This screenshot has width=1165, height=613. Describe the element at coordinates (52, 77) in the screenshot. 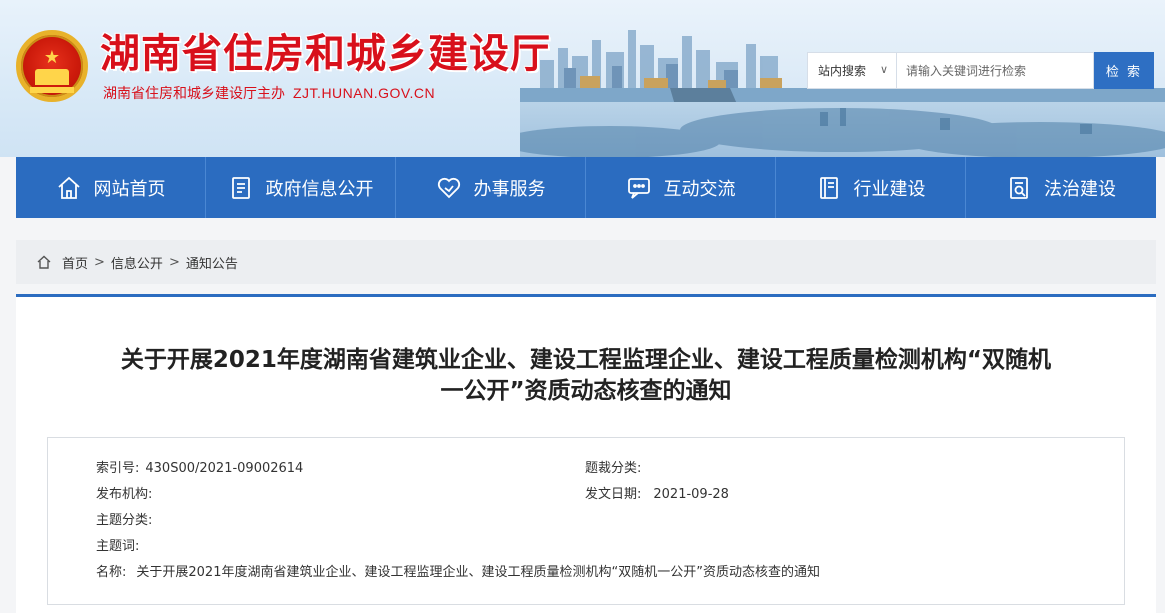

I see `gate-shape` at that location.